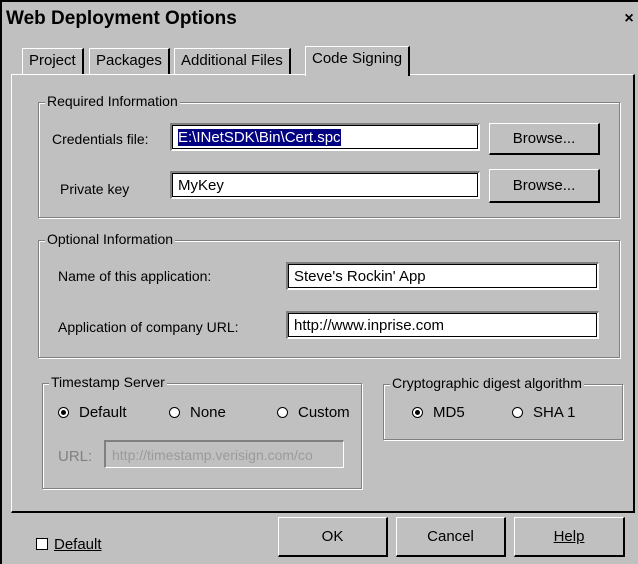 This screenshot has width=638, height=564. I want to click on radio-label: Custom, so click(324, 412).